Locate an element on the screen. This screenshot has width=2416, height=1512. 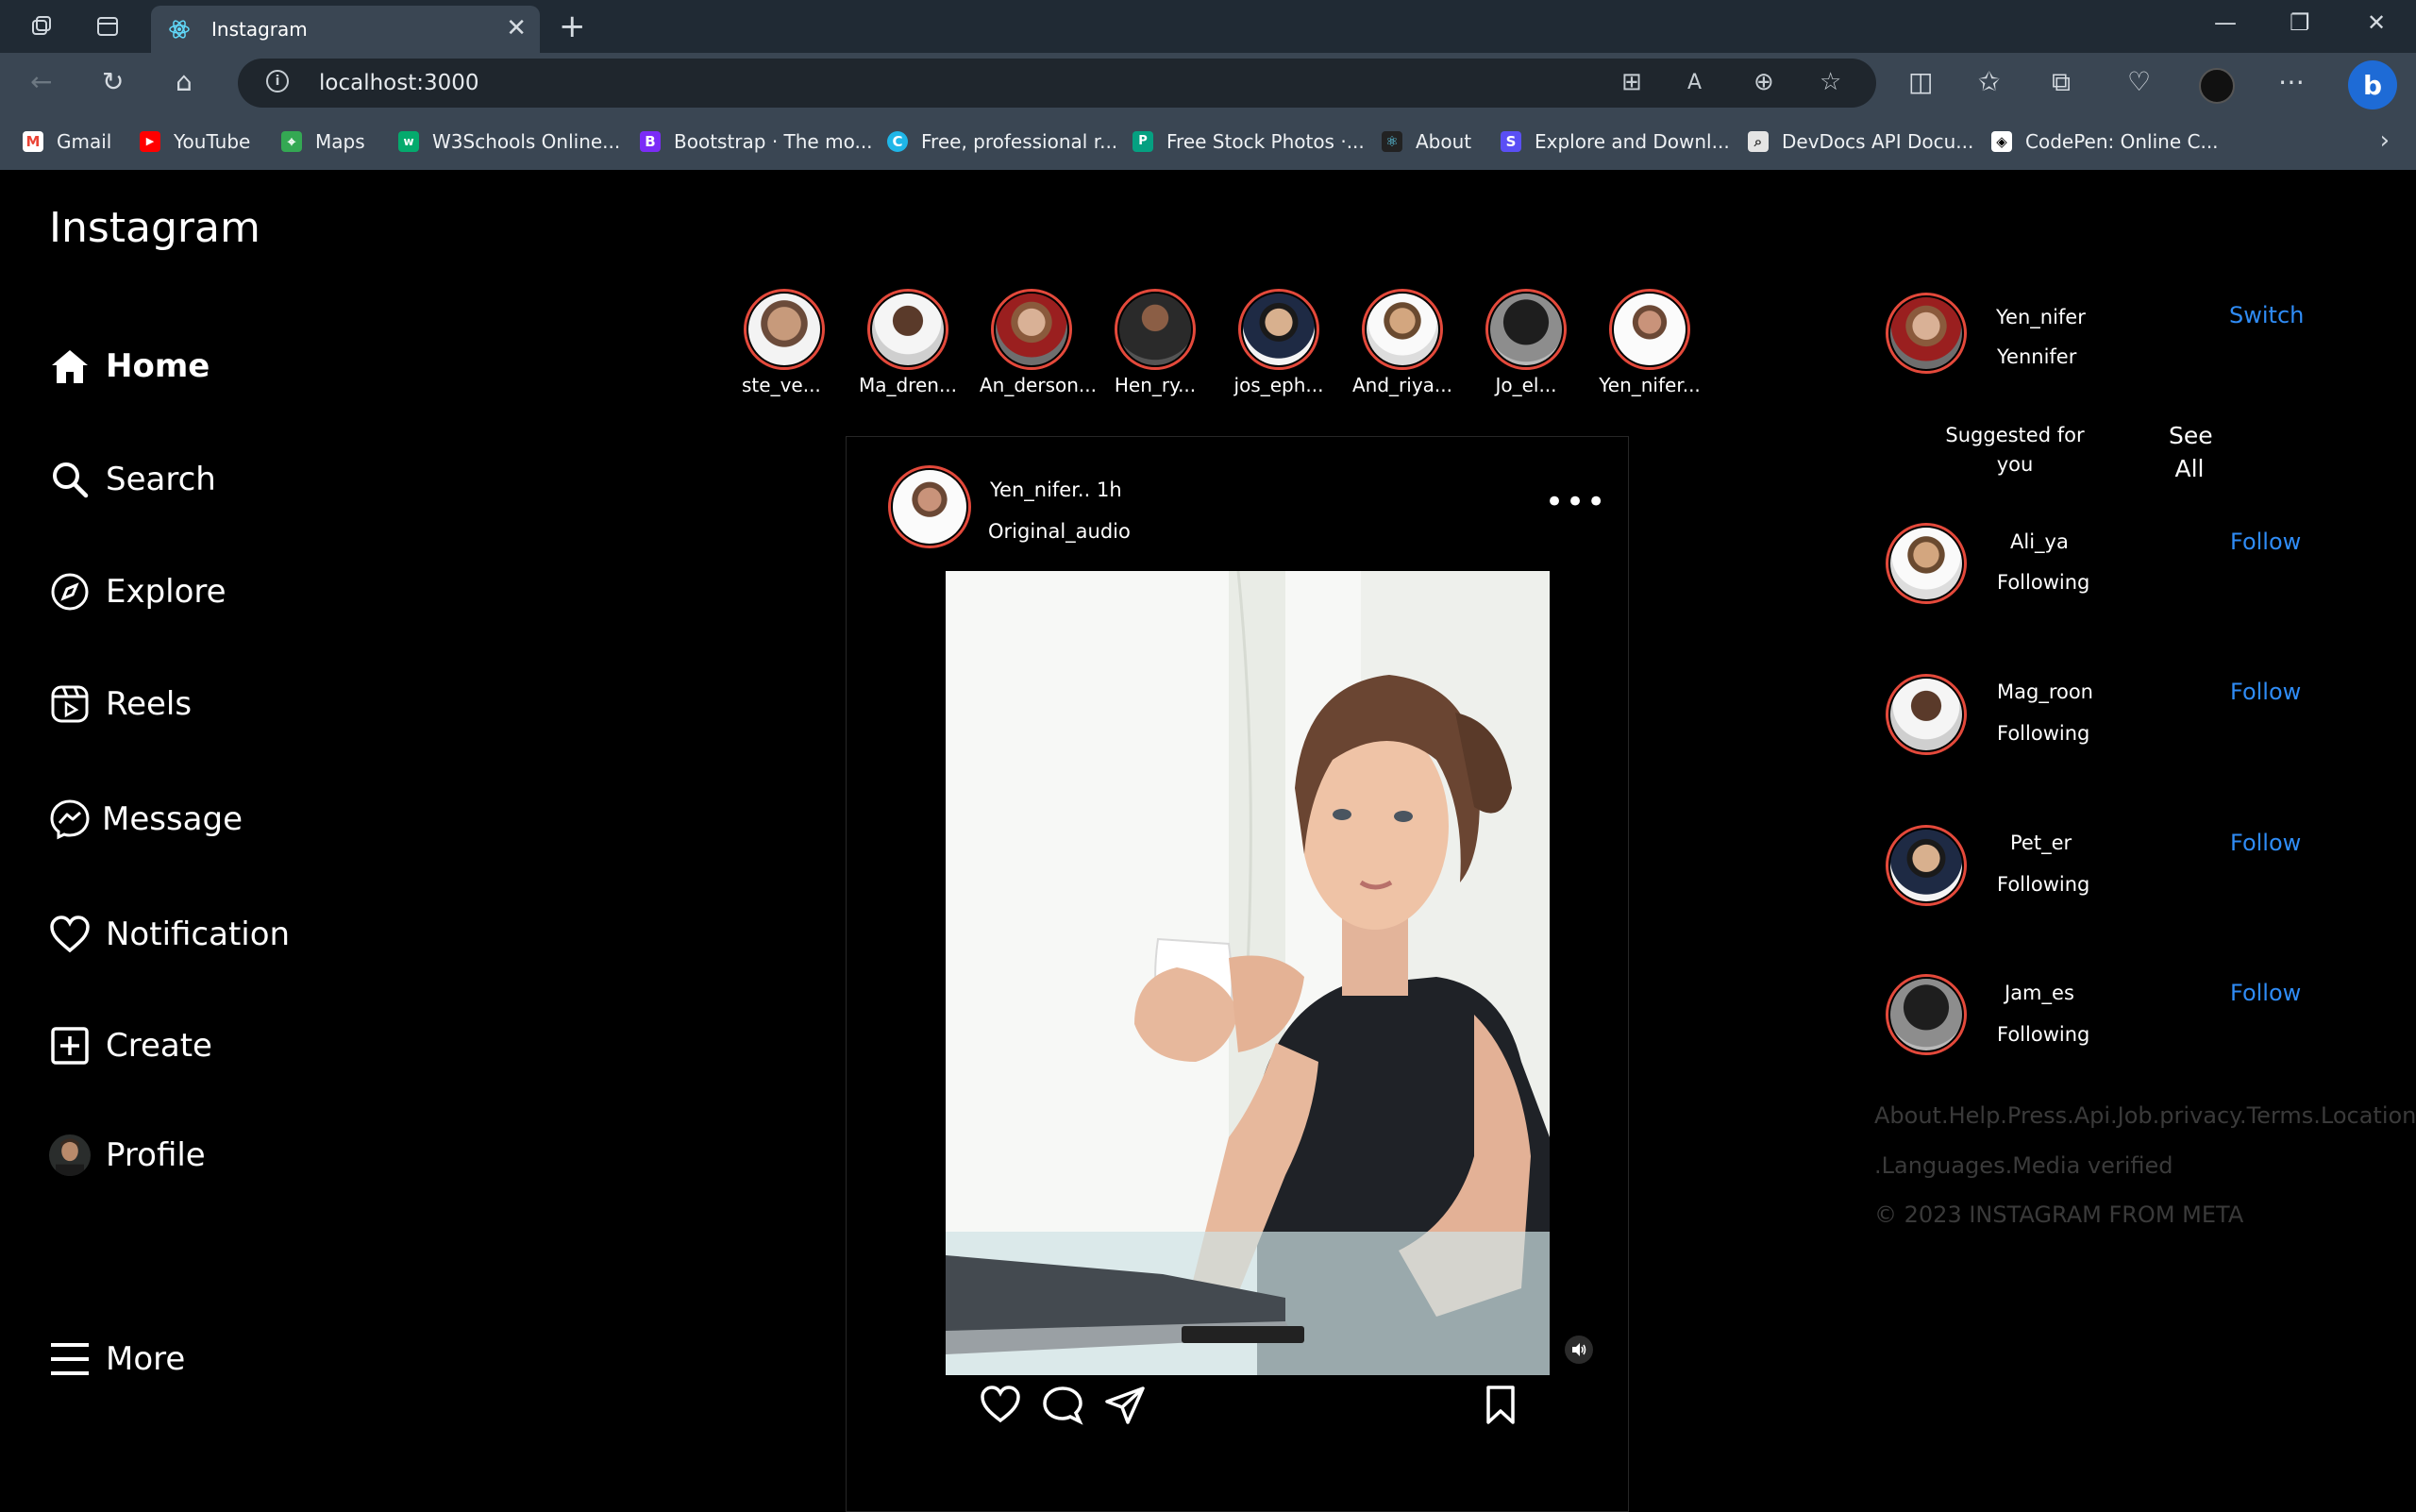
back-icon: ← is located at coordinates (41, 81).